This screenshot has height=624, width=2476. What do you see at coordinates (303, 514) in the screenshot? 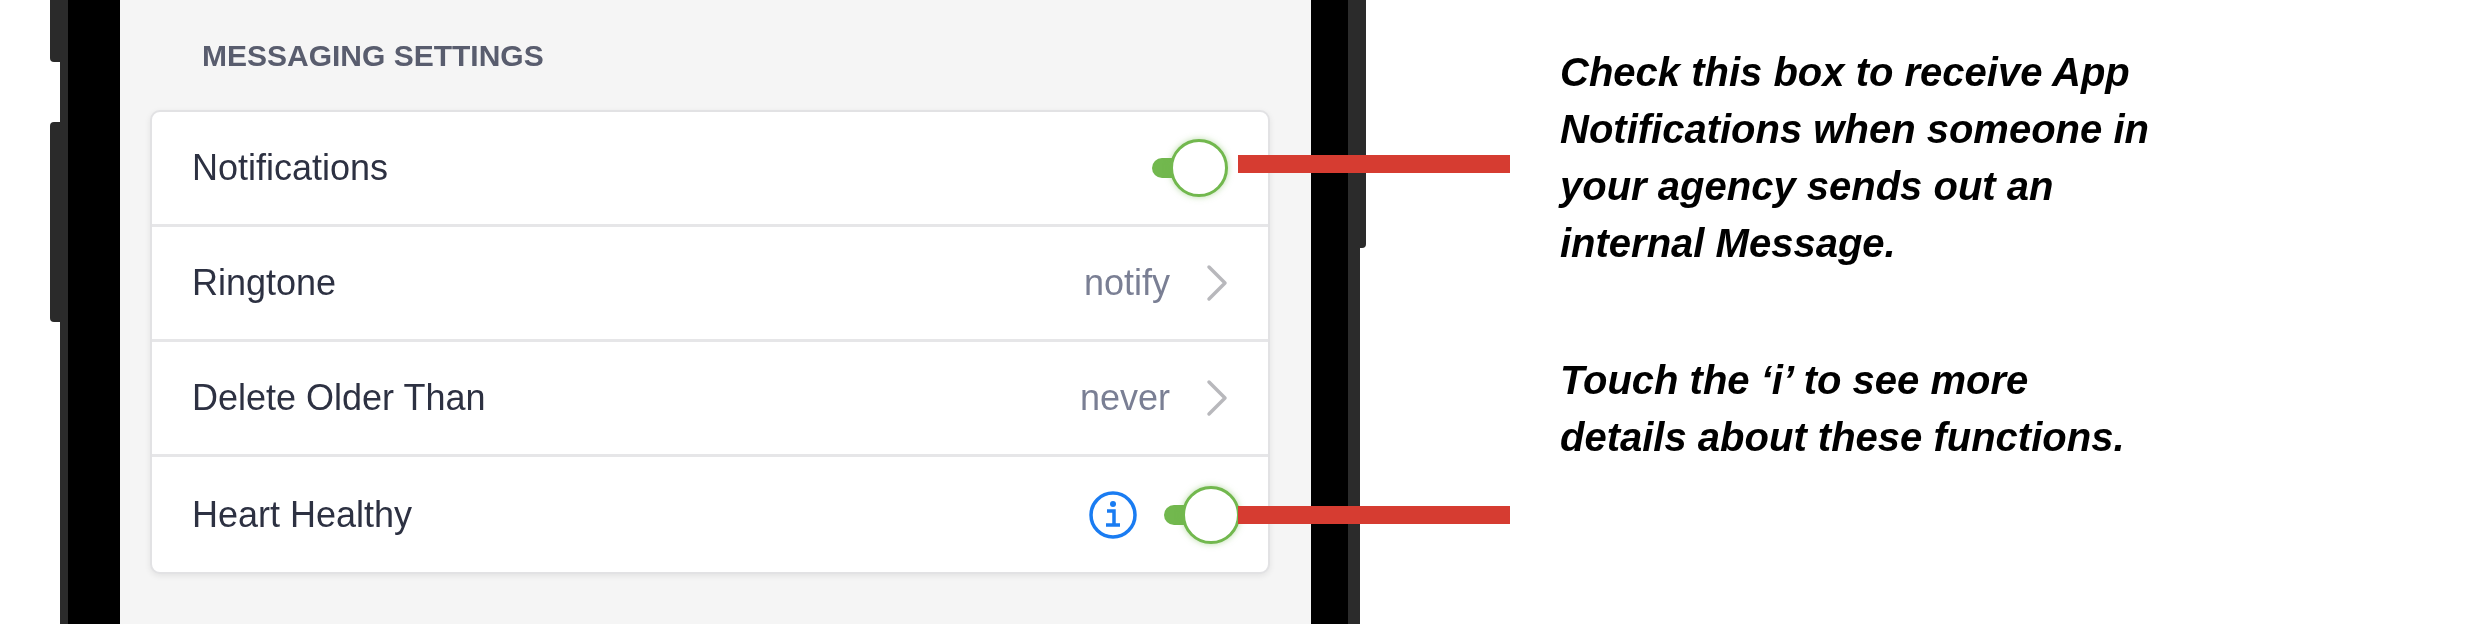
I see `setting-label: Heart Healthy` at bounding box center [303, 514].